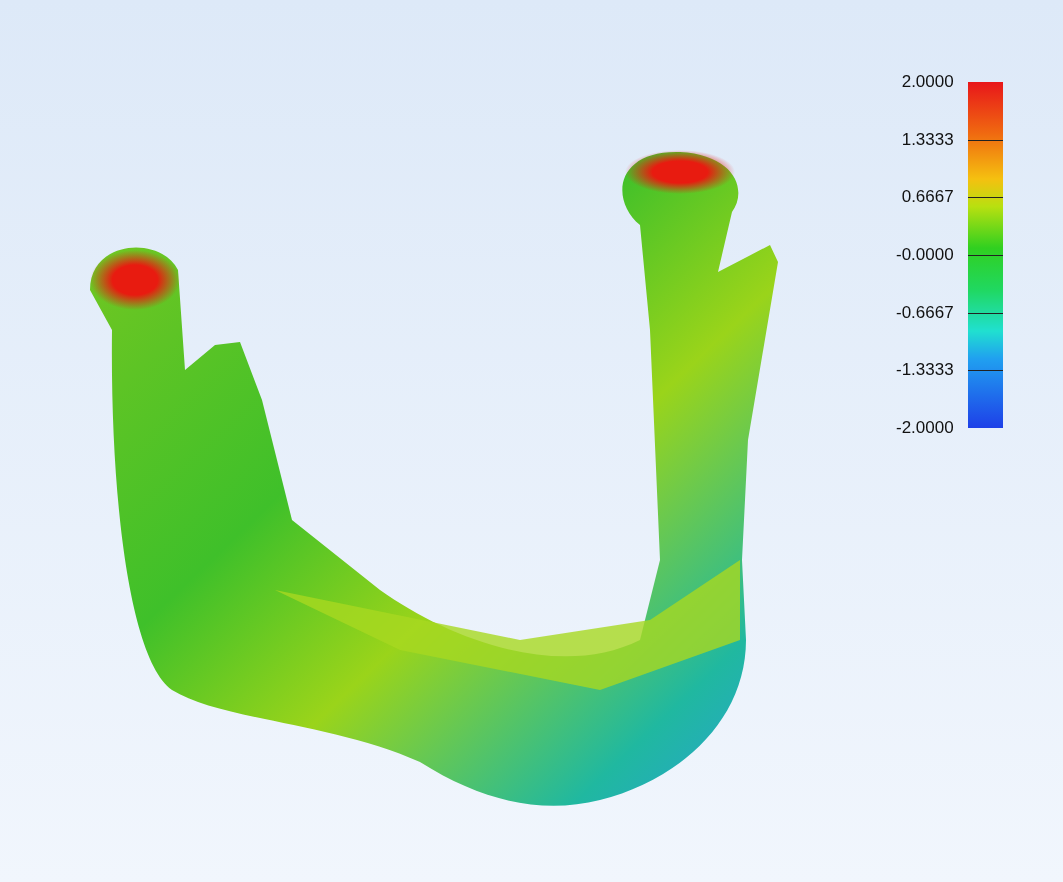 The image size is (1063, 882). Describe the element at coordinates (925, 312) in the screenshot. I see `scale-label: -0.6667` at that location.